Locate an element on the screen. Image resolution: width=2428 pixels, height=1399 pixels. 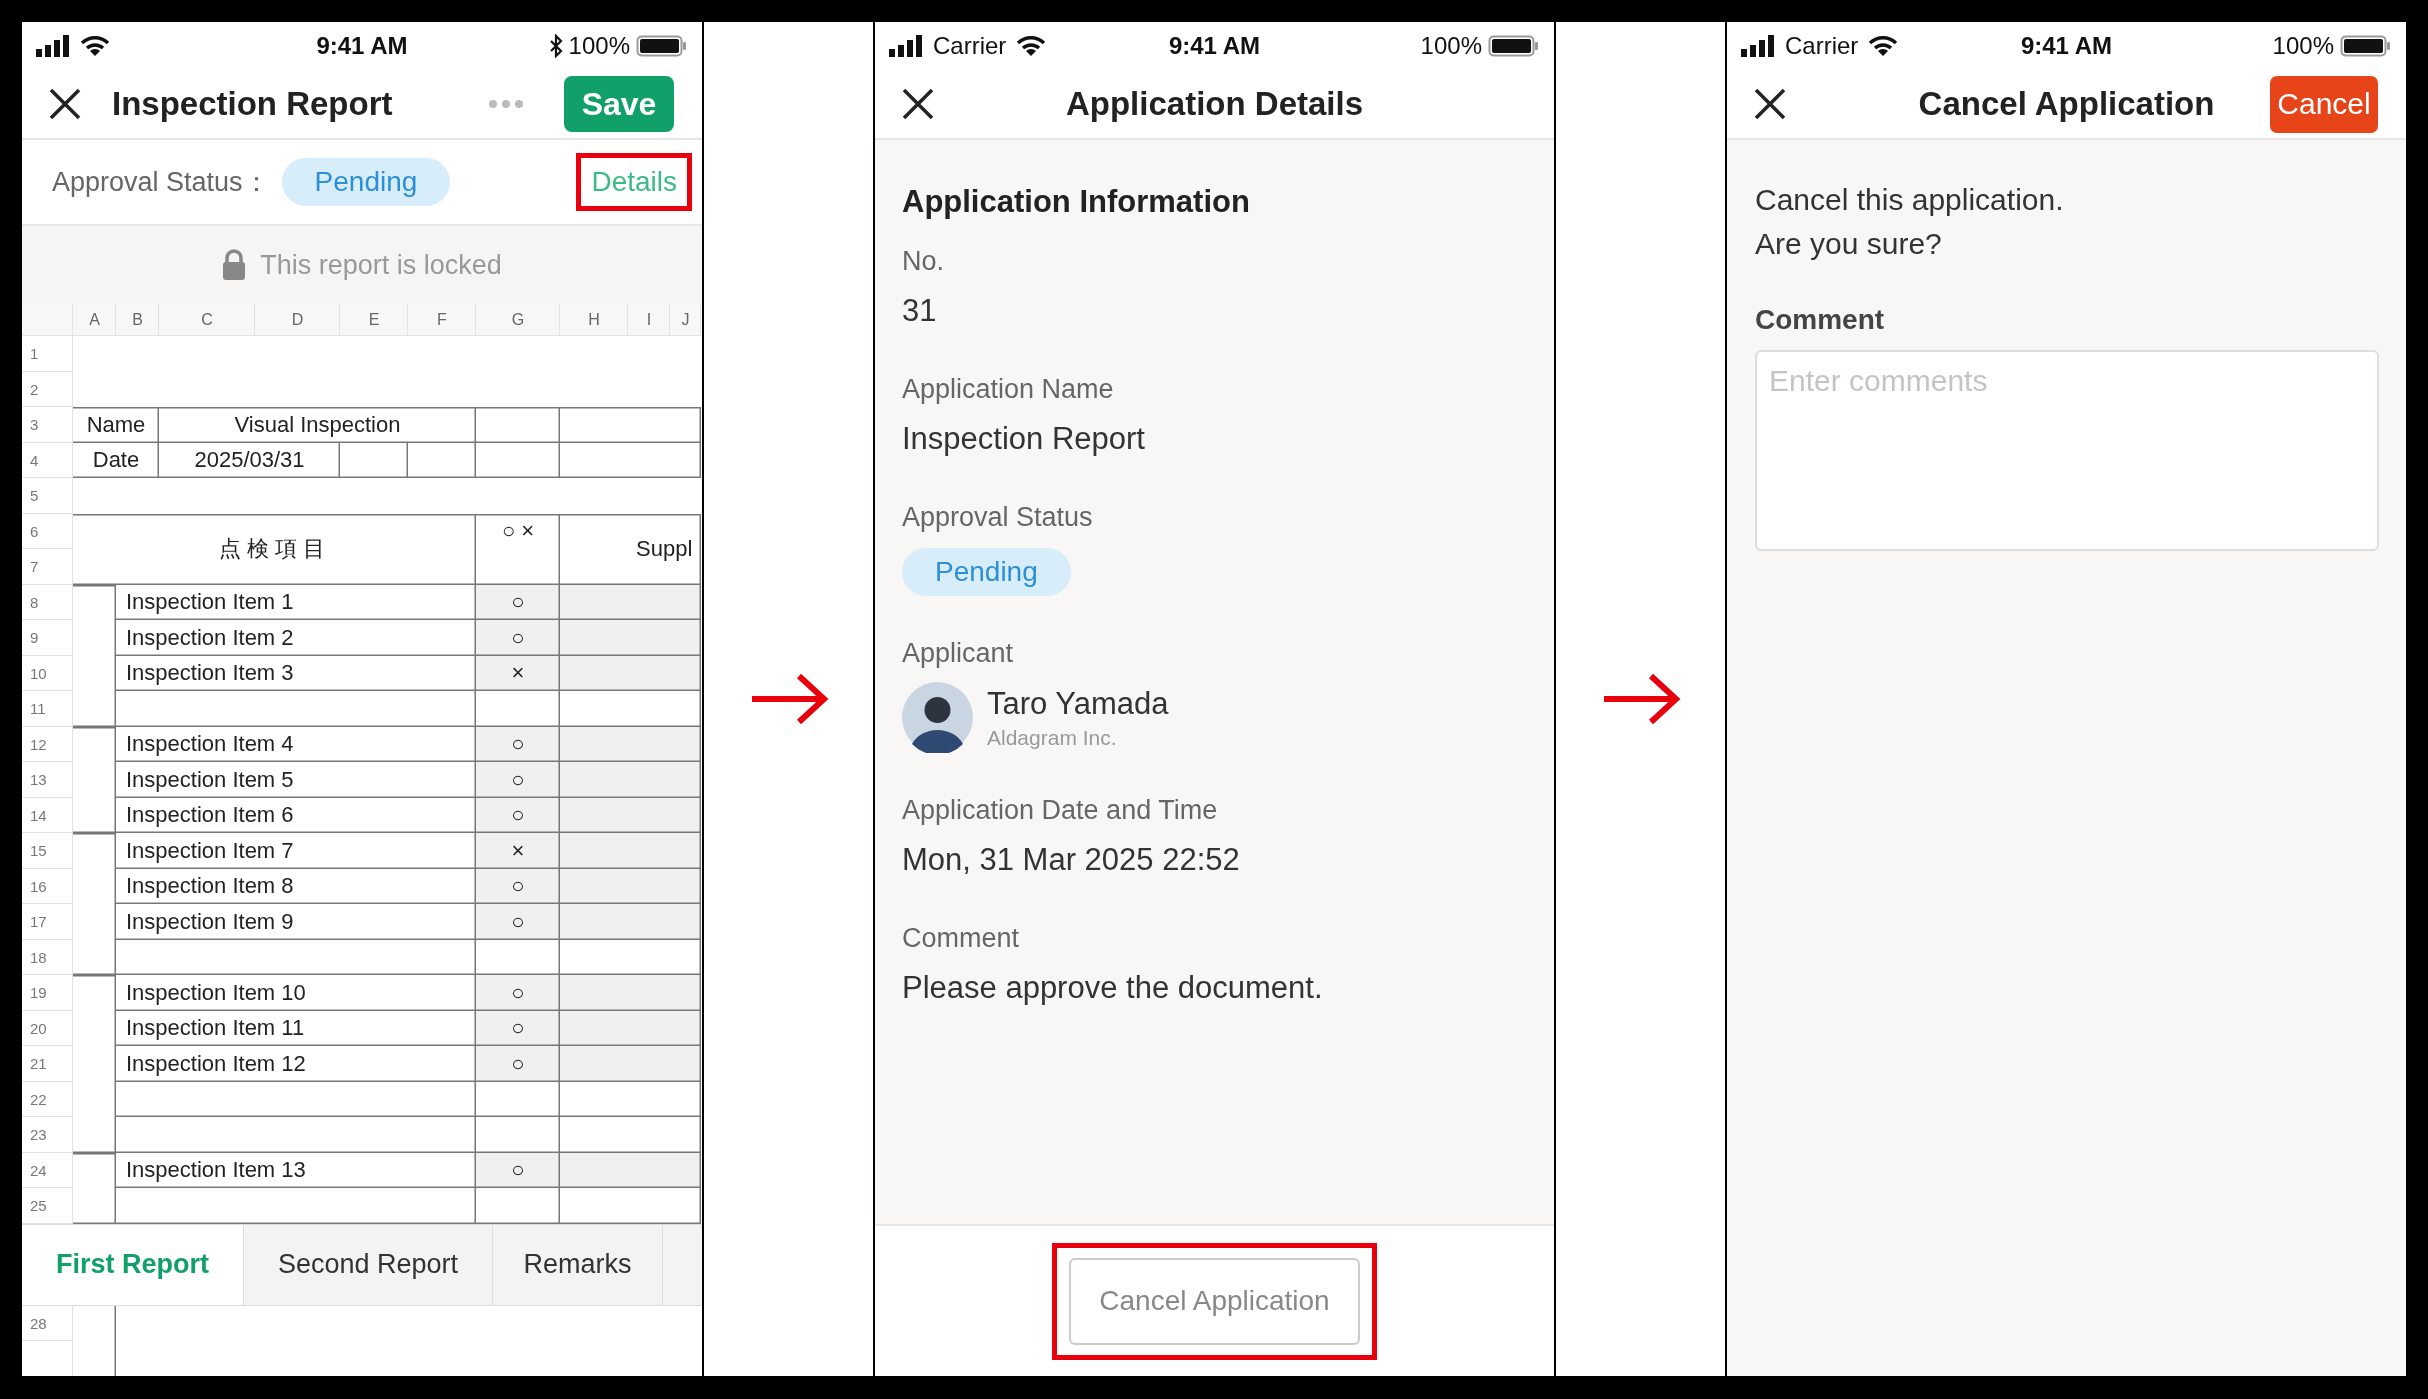
row-number: 2 is located at coordinates (47, 389).